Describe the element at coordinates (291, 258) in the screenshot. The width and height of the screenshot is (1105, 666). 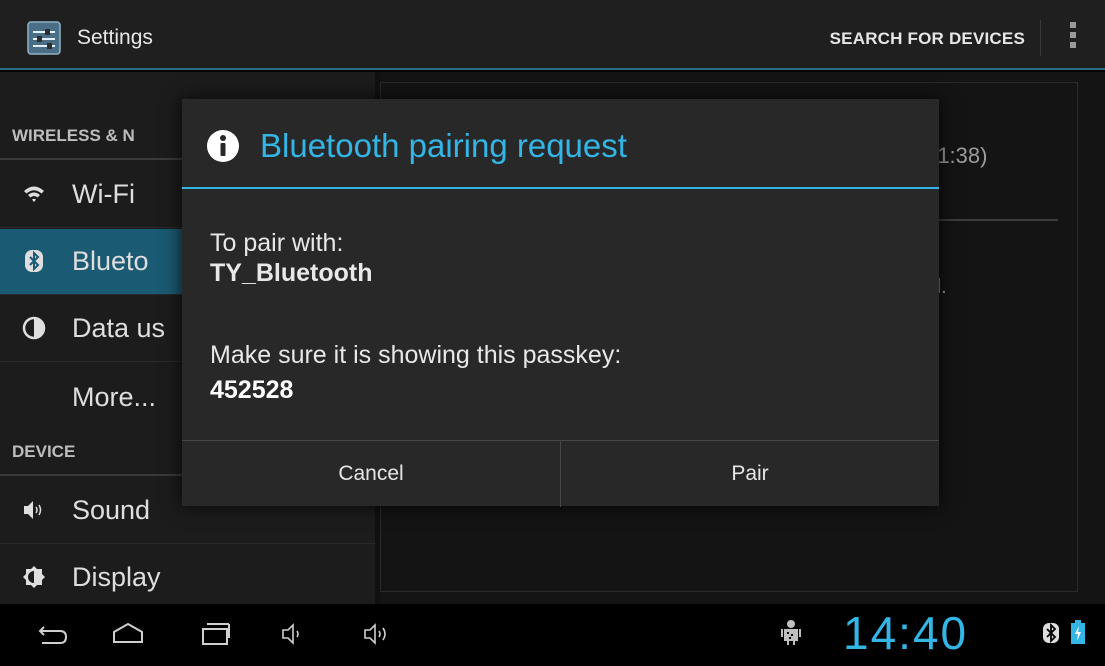
I see `dialog-message: To pair with: TY_Bluetooth` at that location.